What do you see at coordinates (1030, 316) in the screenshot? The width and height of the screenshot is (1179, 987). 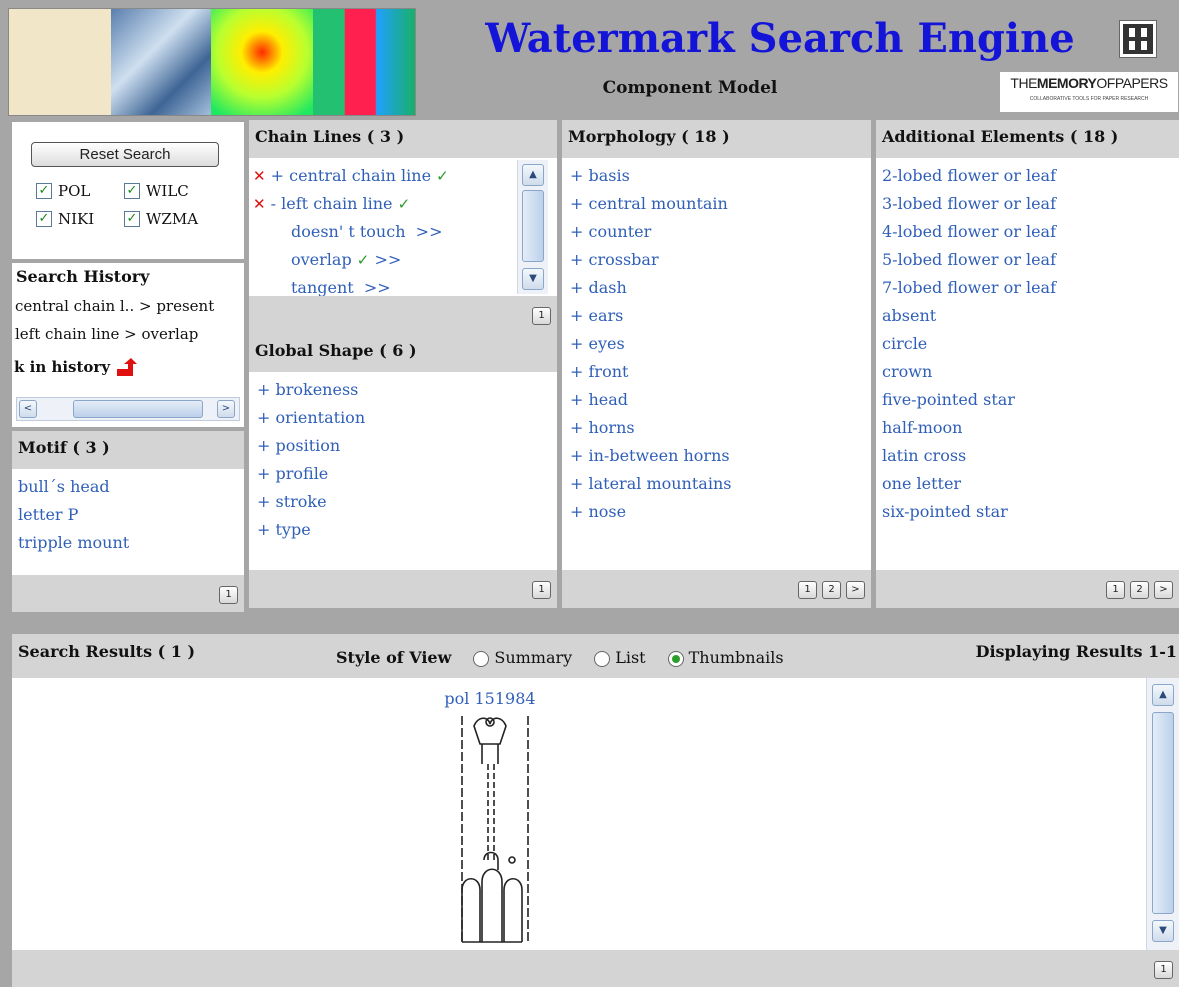 I see `list-item: absent` at bounding box center [1030, 316].